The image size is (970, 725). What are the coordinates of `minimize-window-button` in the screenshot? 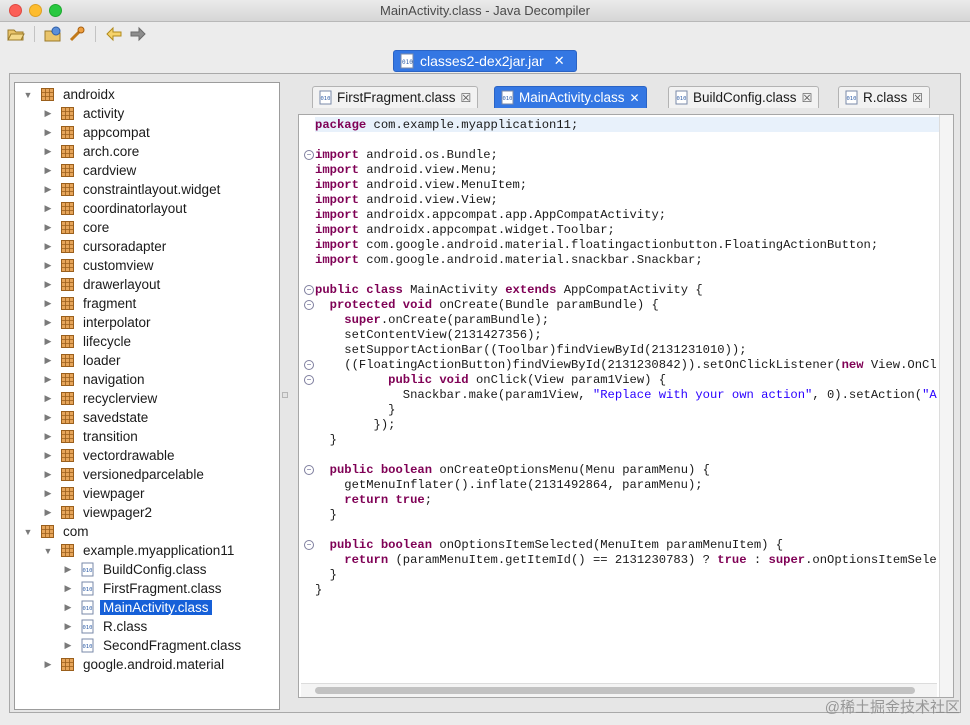 It's located at (35, 10).